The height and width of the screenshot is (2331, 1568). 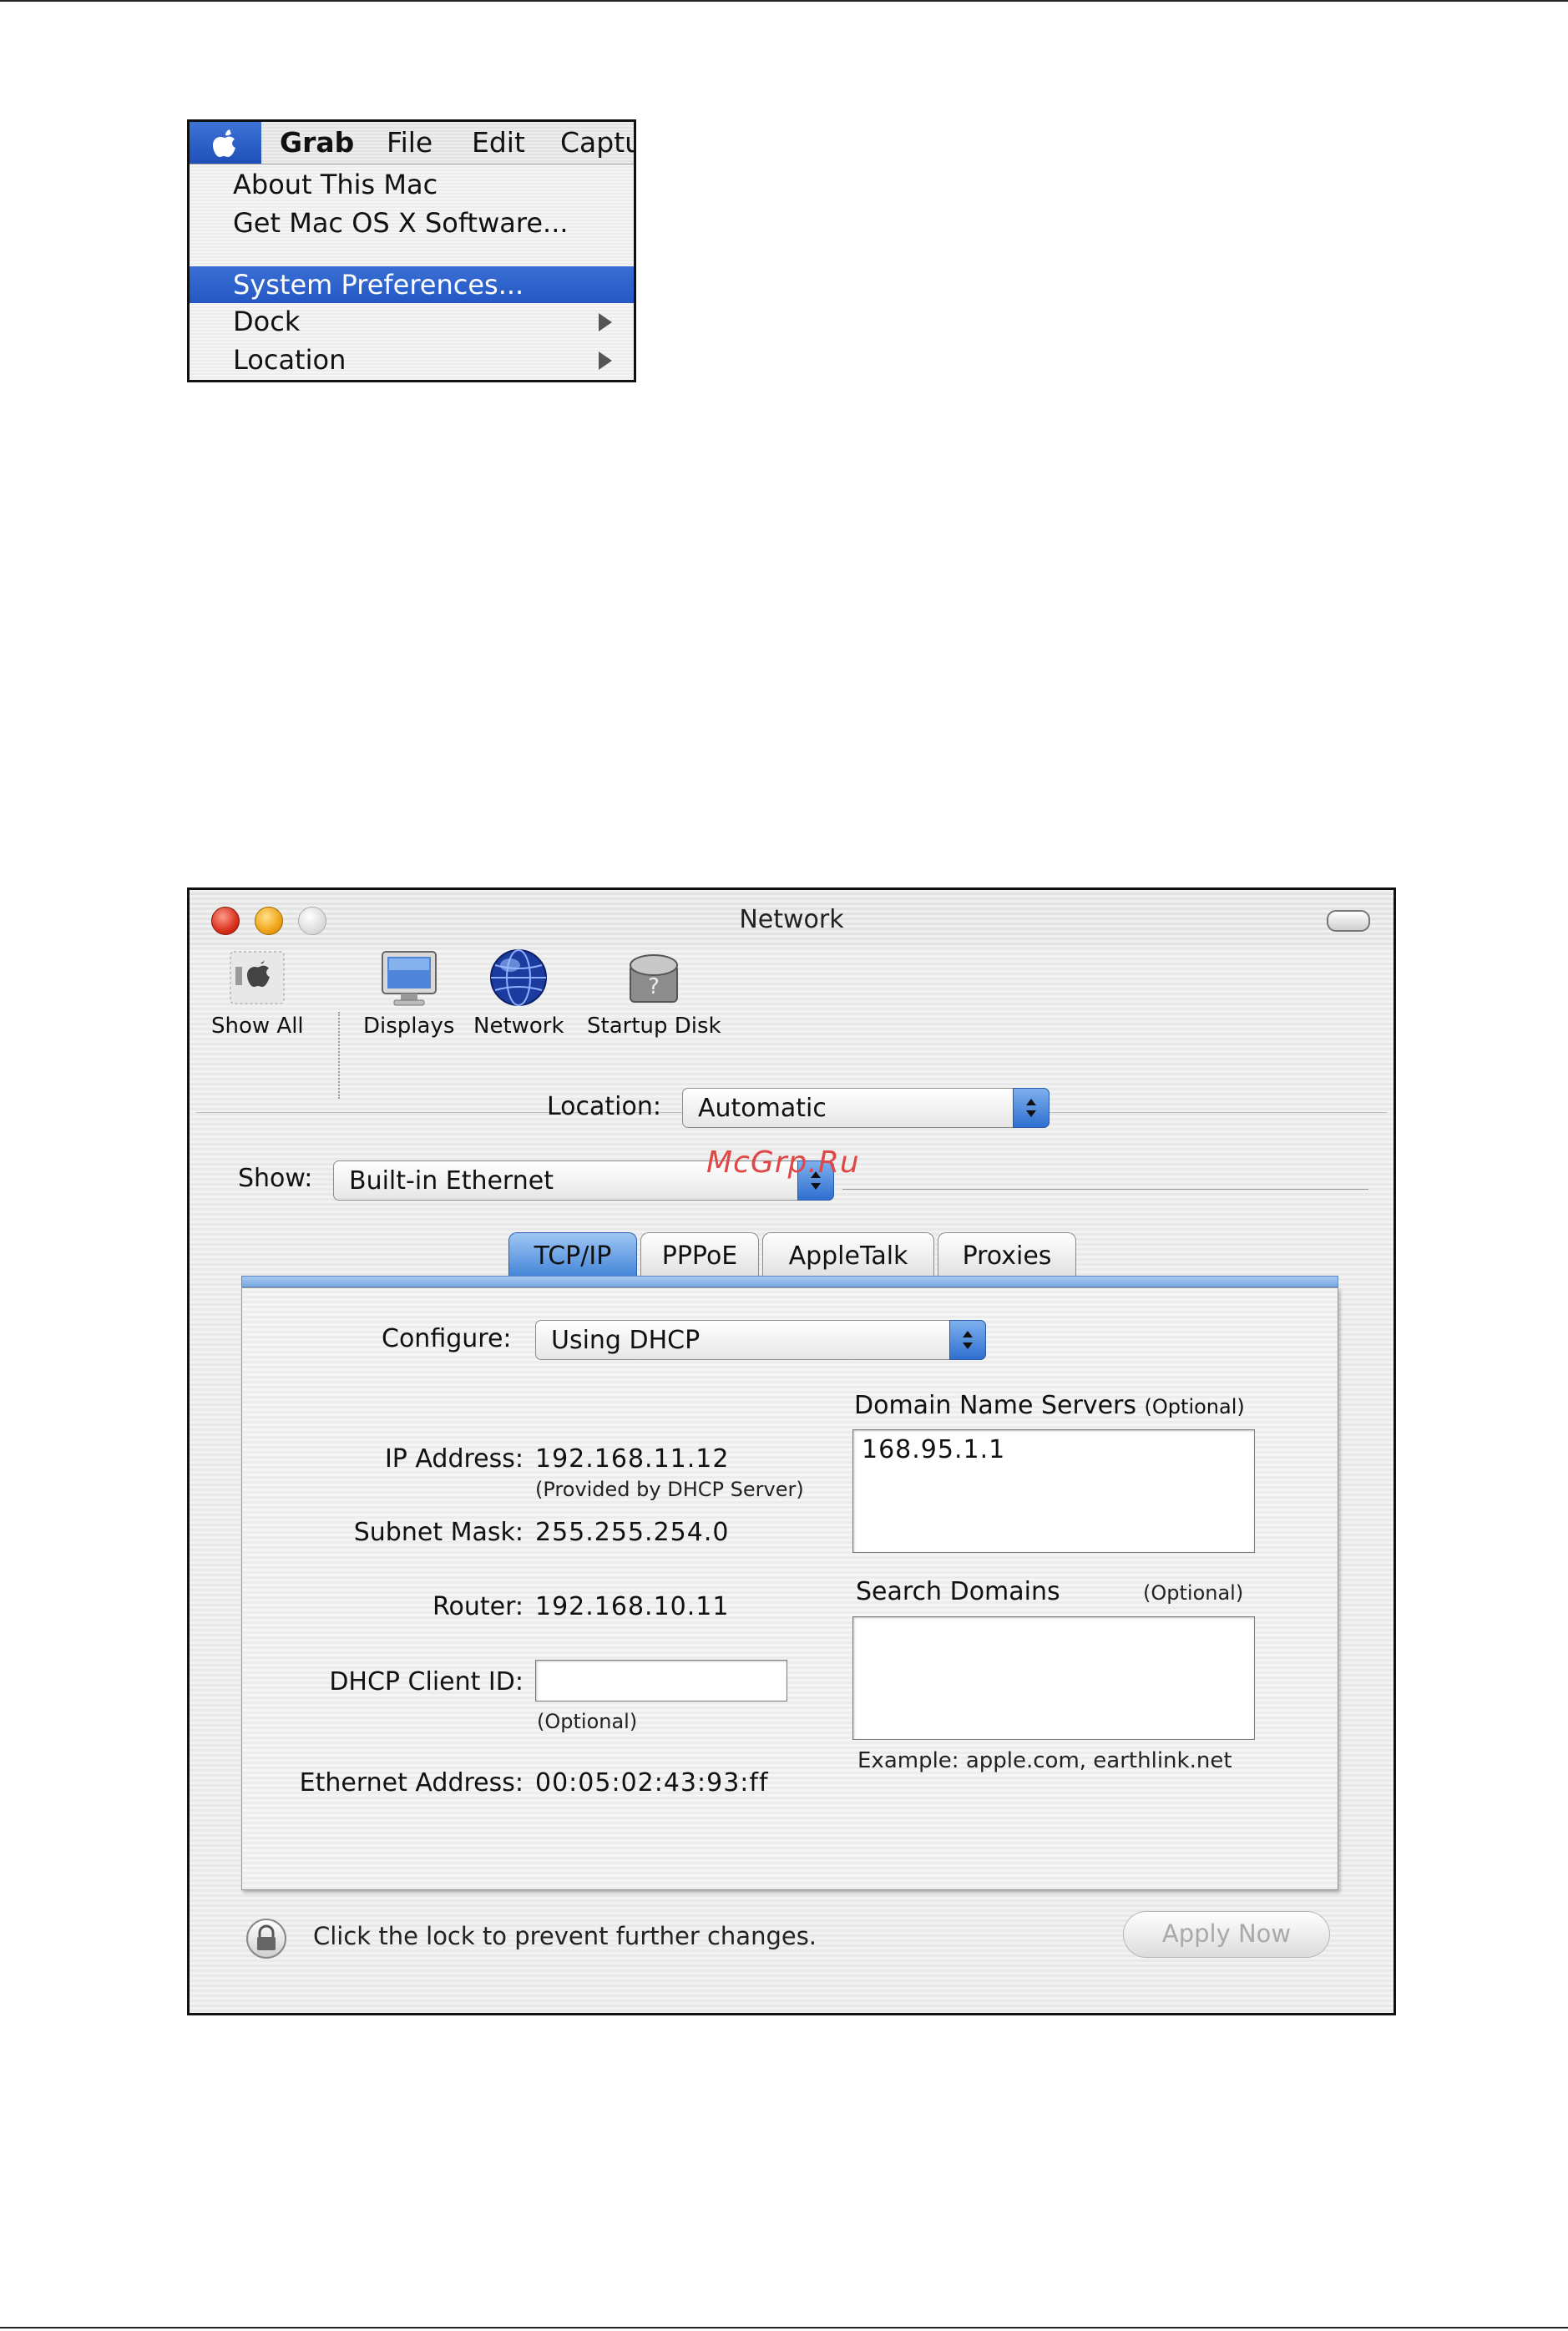 I want to click on toolbar-label: Show All, so click(x=257, y=1026).